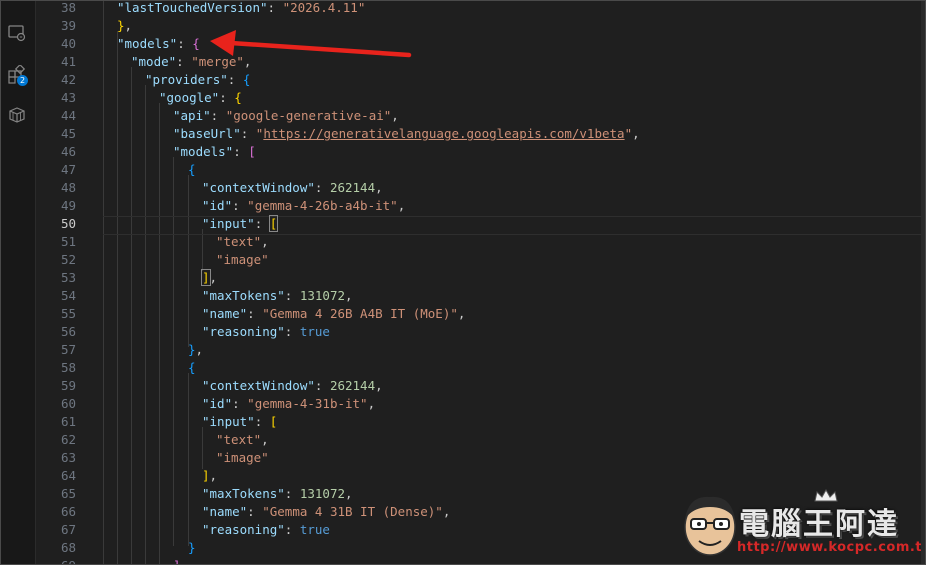  What do you see at coordinates (311, 44) in the screenshot?
I see `annotation-arrow` at bounding box center [311, 44].